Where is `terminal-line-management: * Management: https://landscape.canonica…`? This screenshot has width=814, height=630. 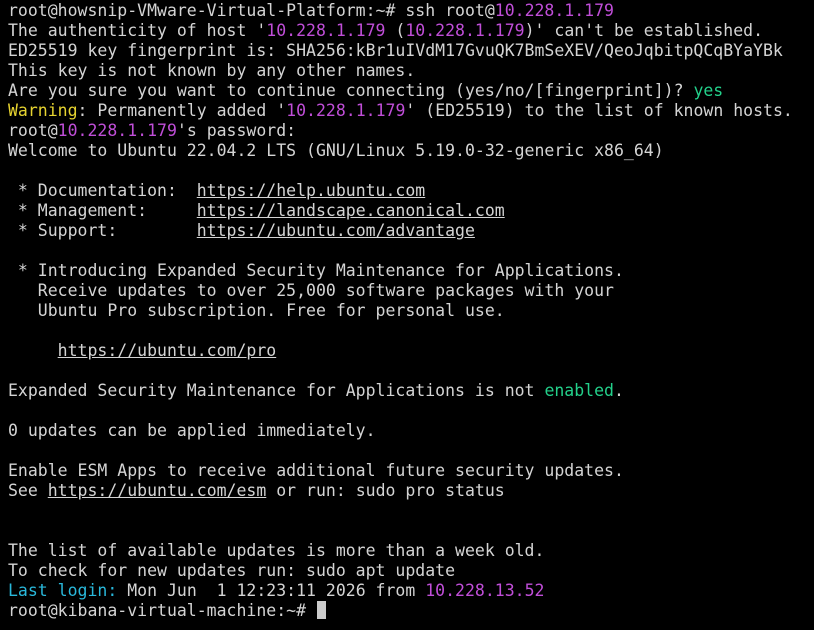 terminal-line-management: * Management: https://landscape.canonica… is located at coordinates (256, 211).